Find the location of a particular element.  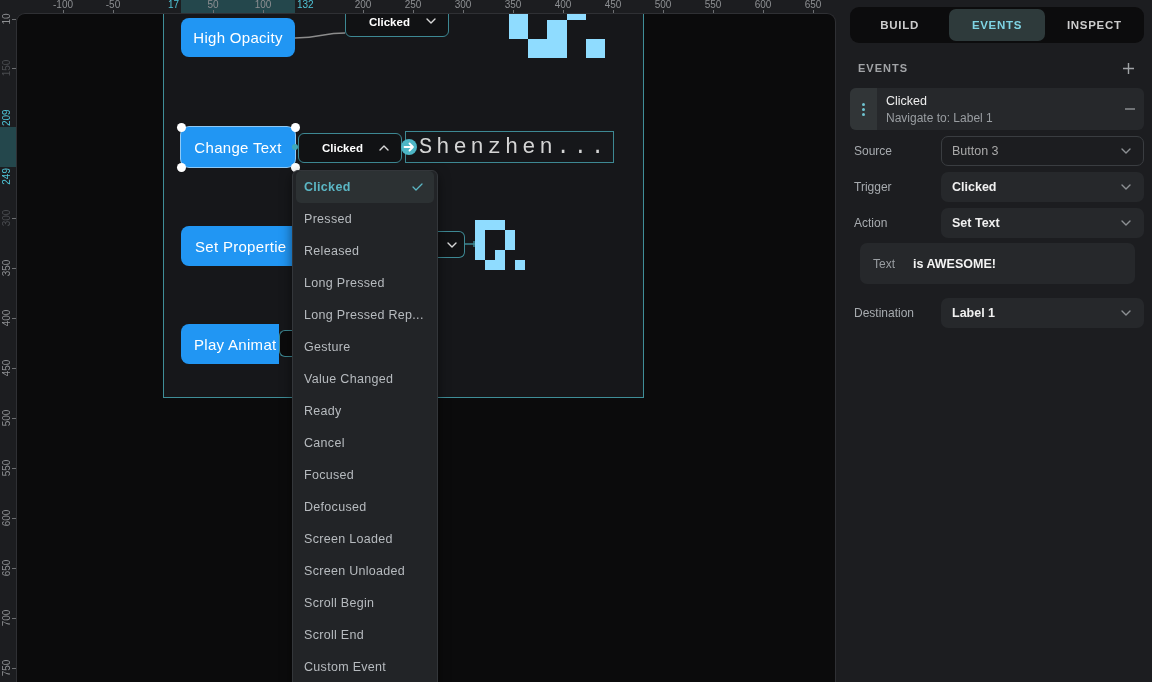

tab: BUILD is located at coordinates (900, 25).